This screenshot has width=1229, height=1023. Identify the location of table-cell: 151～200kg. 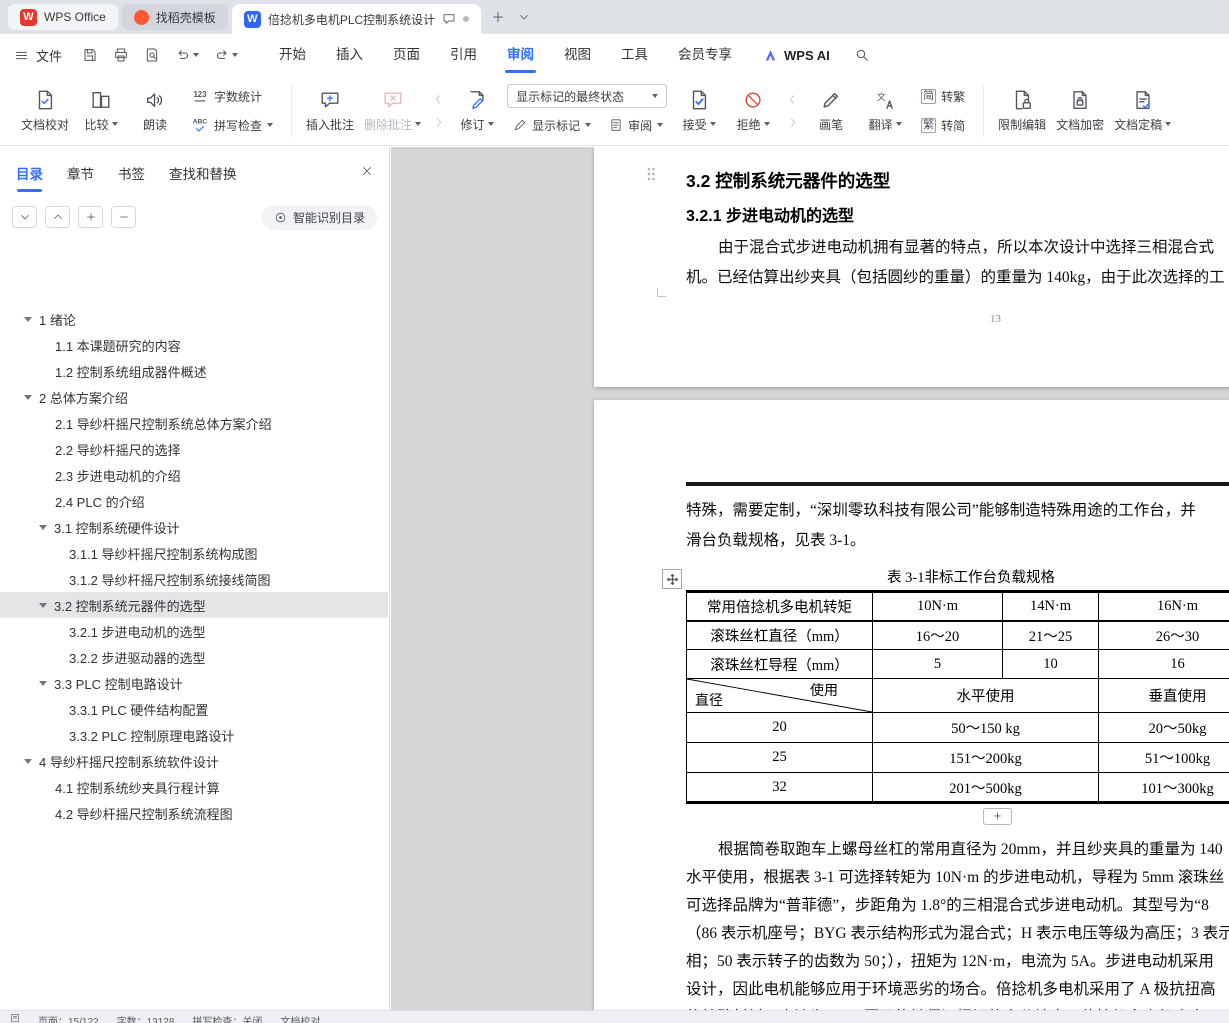
(985, 757).